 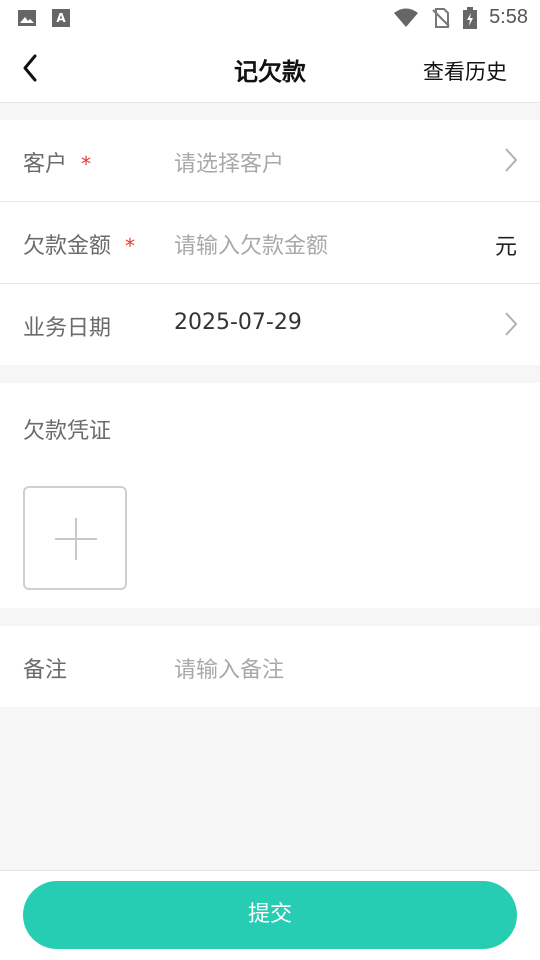 What do you see at coordinates (45, 670) in the screenshot?
I see `note-label: 备注` at bounding box center [45, 670].